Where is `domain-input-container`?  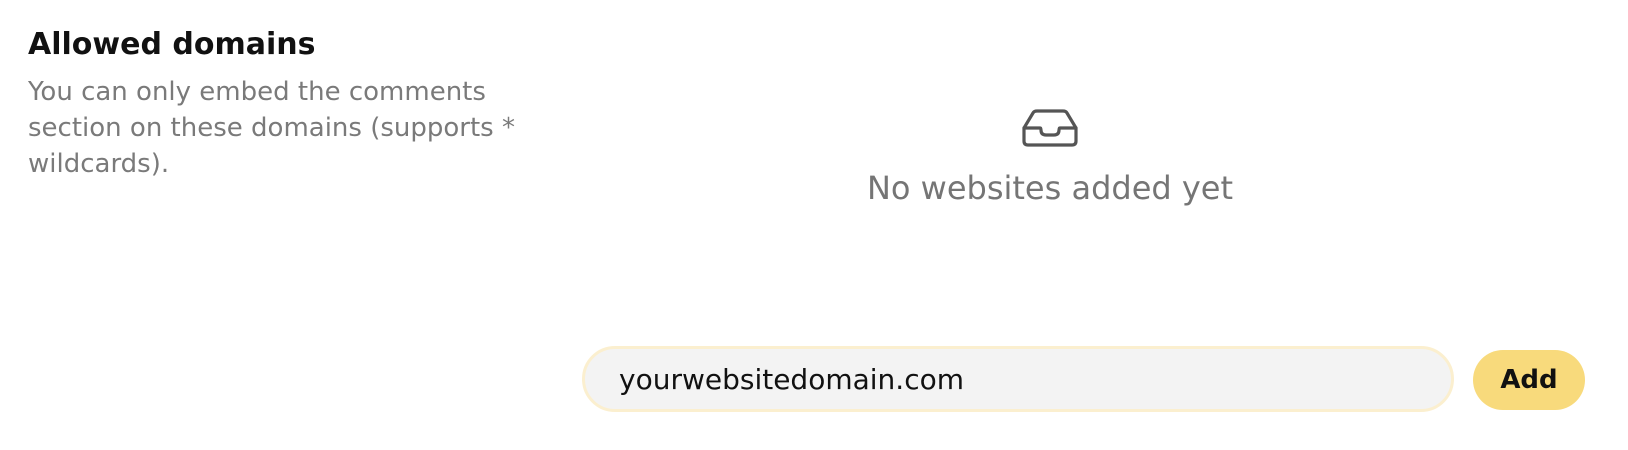 domain-input-container is located at coordinates (1018, 379).